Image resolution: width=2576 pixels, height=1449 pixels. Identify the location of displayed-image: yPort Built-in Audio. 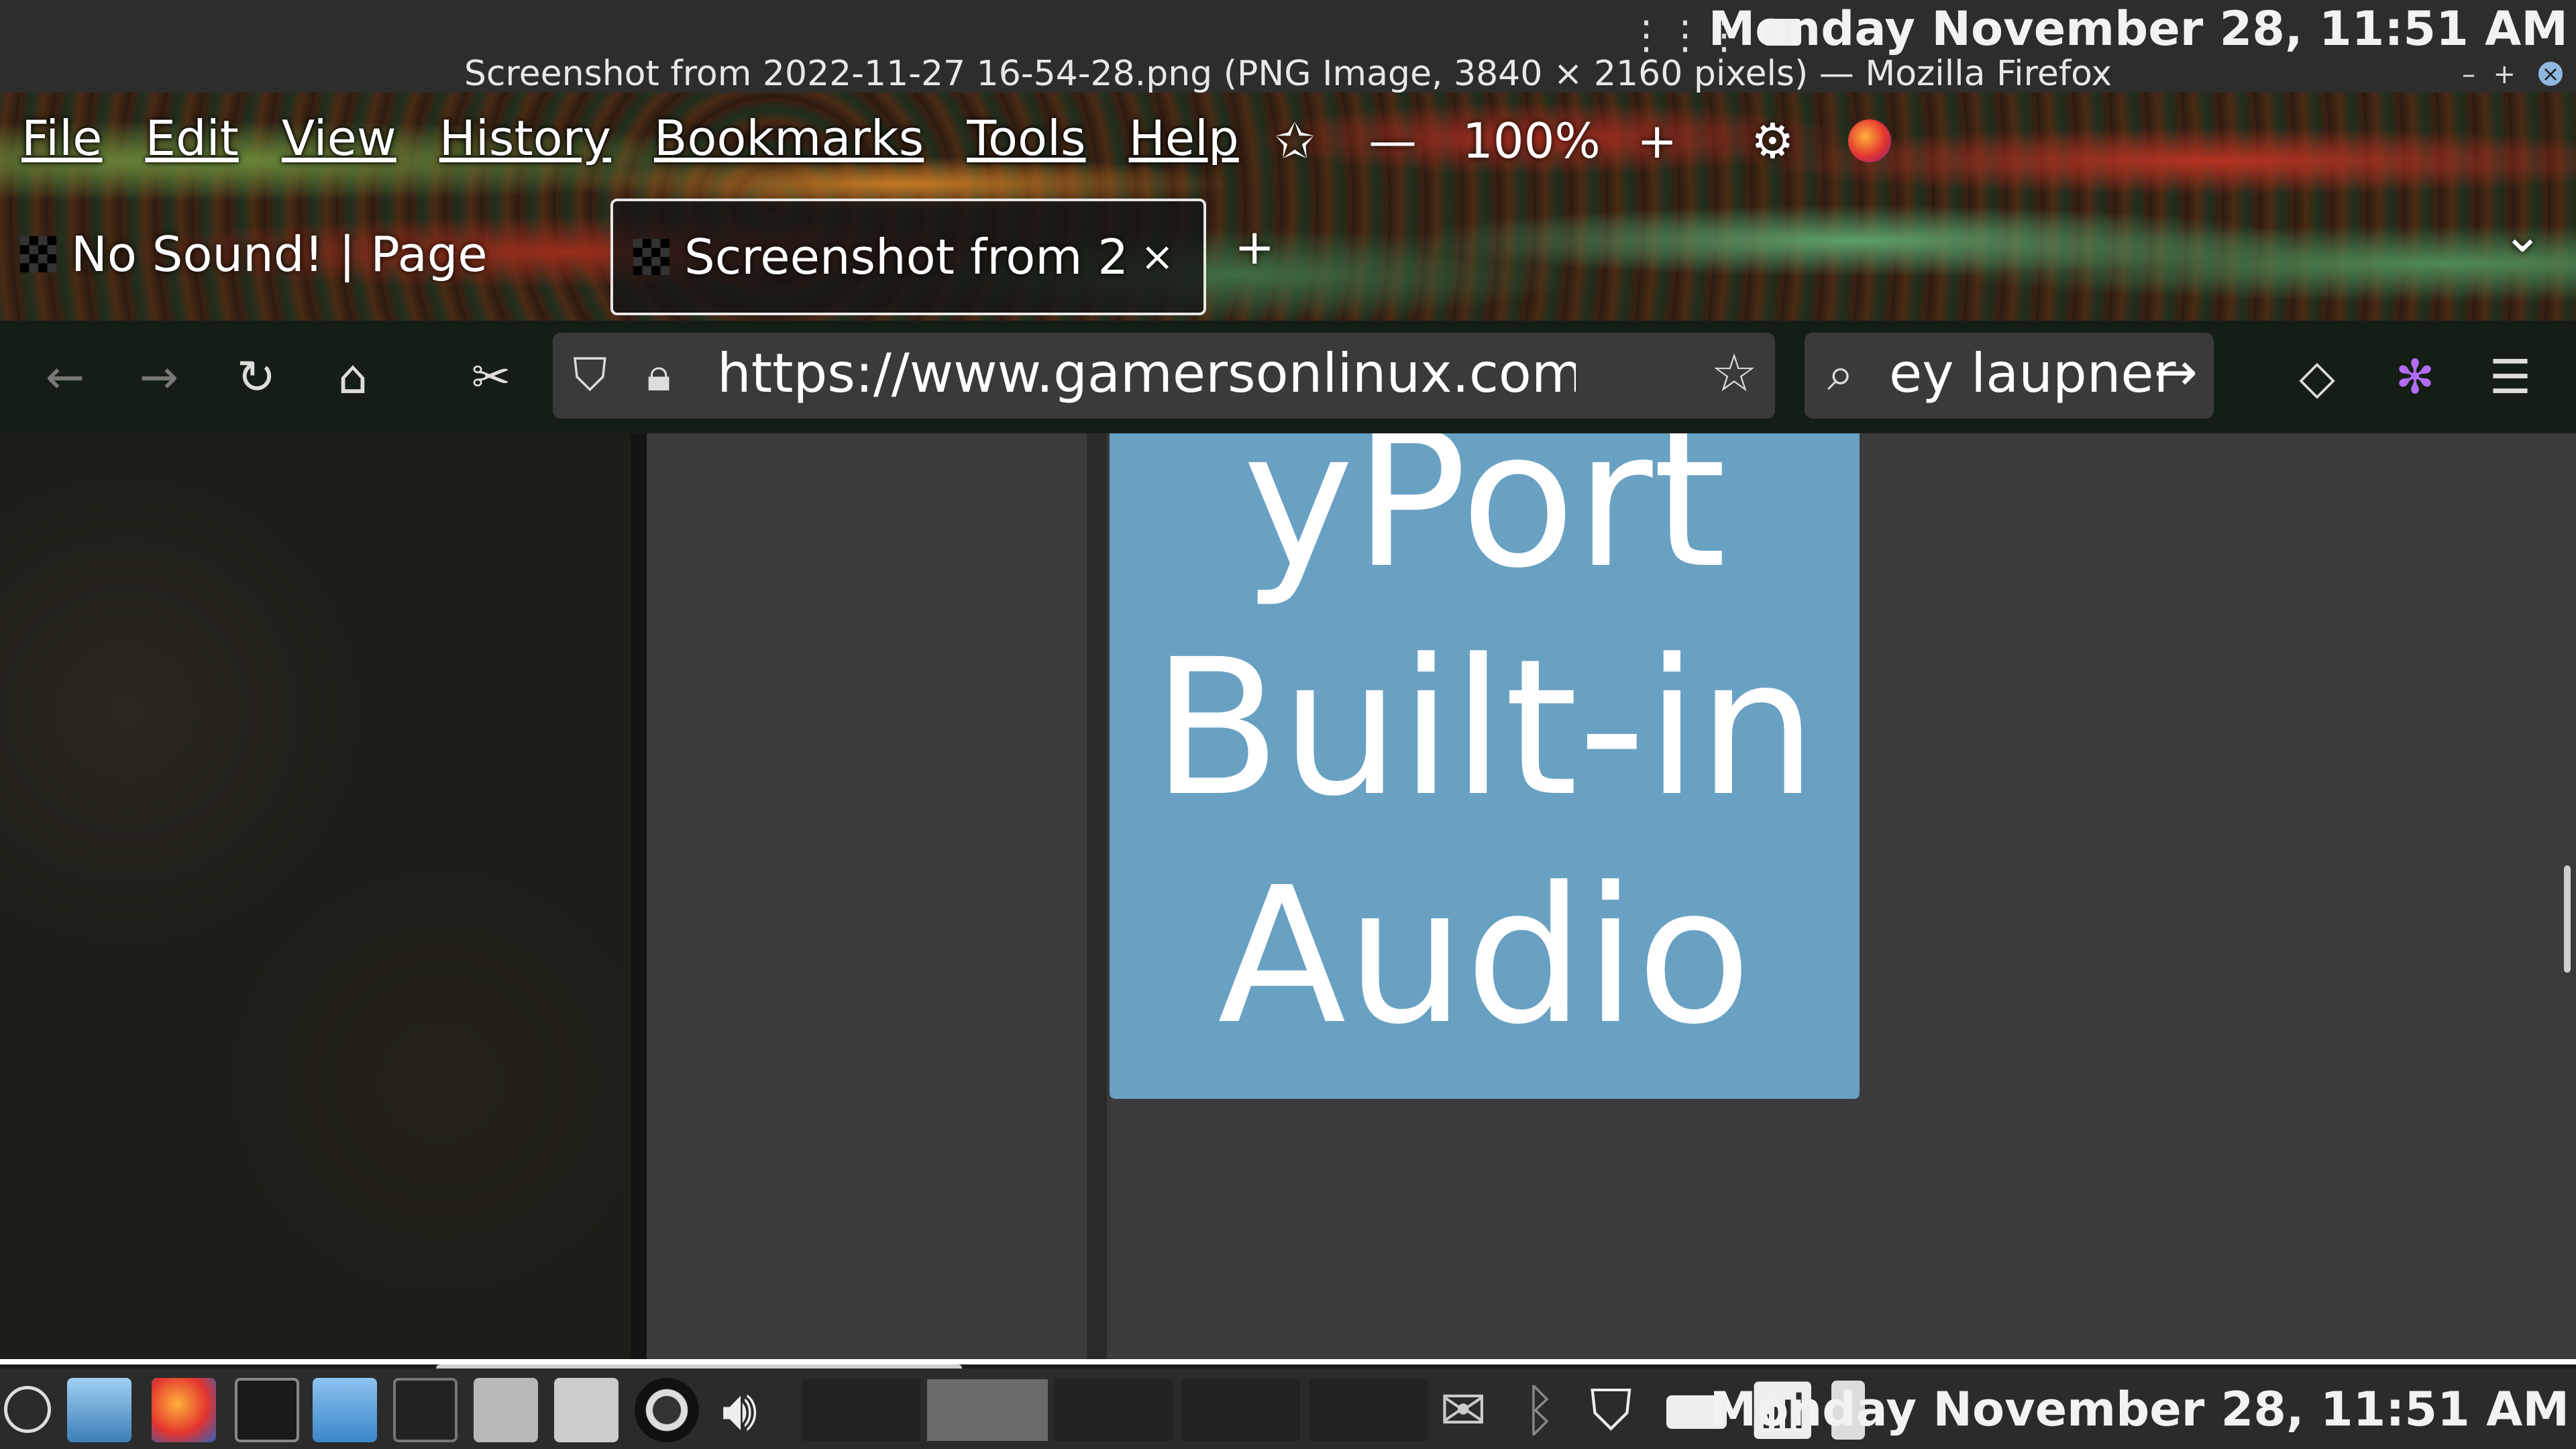
(1485, 766).